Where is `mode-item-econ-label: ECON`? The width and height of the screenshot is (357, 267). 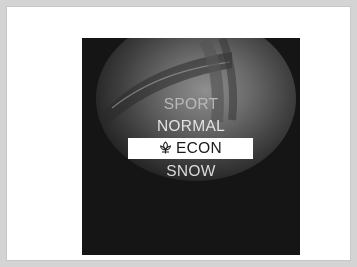
mode-item-econ-label: ECON is located at coordinates (199, 148).